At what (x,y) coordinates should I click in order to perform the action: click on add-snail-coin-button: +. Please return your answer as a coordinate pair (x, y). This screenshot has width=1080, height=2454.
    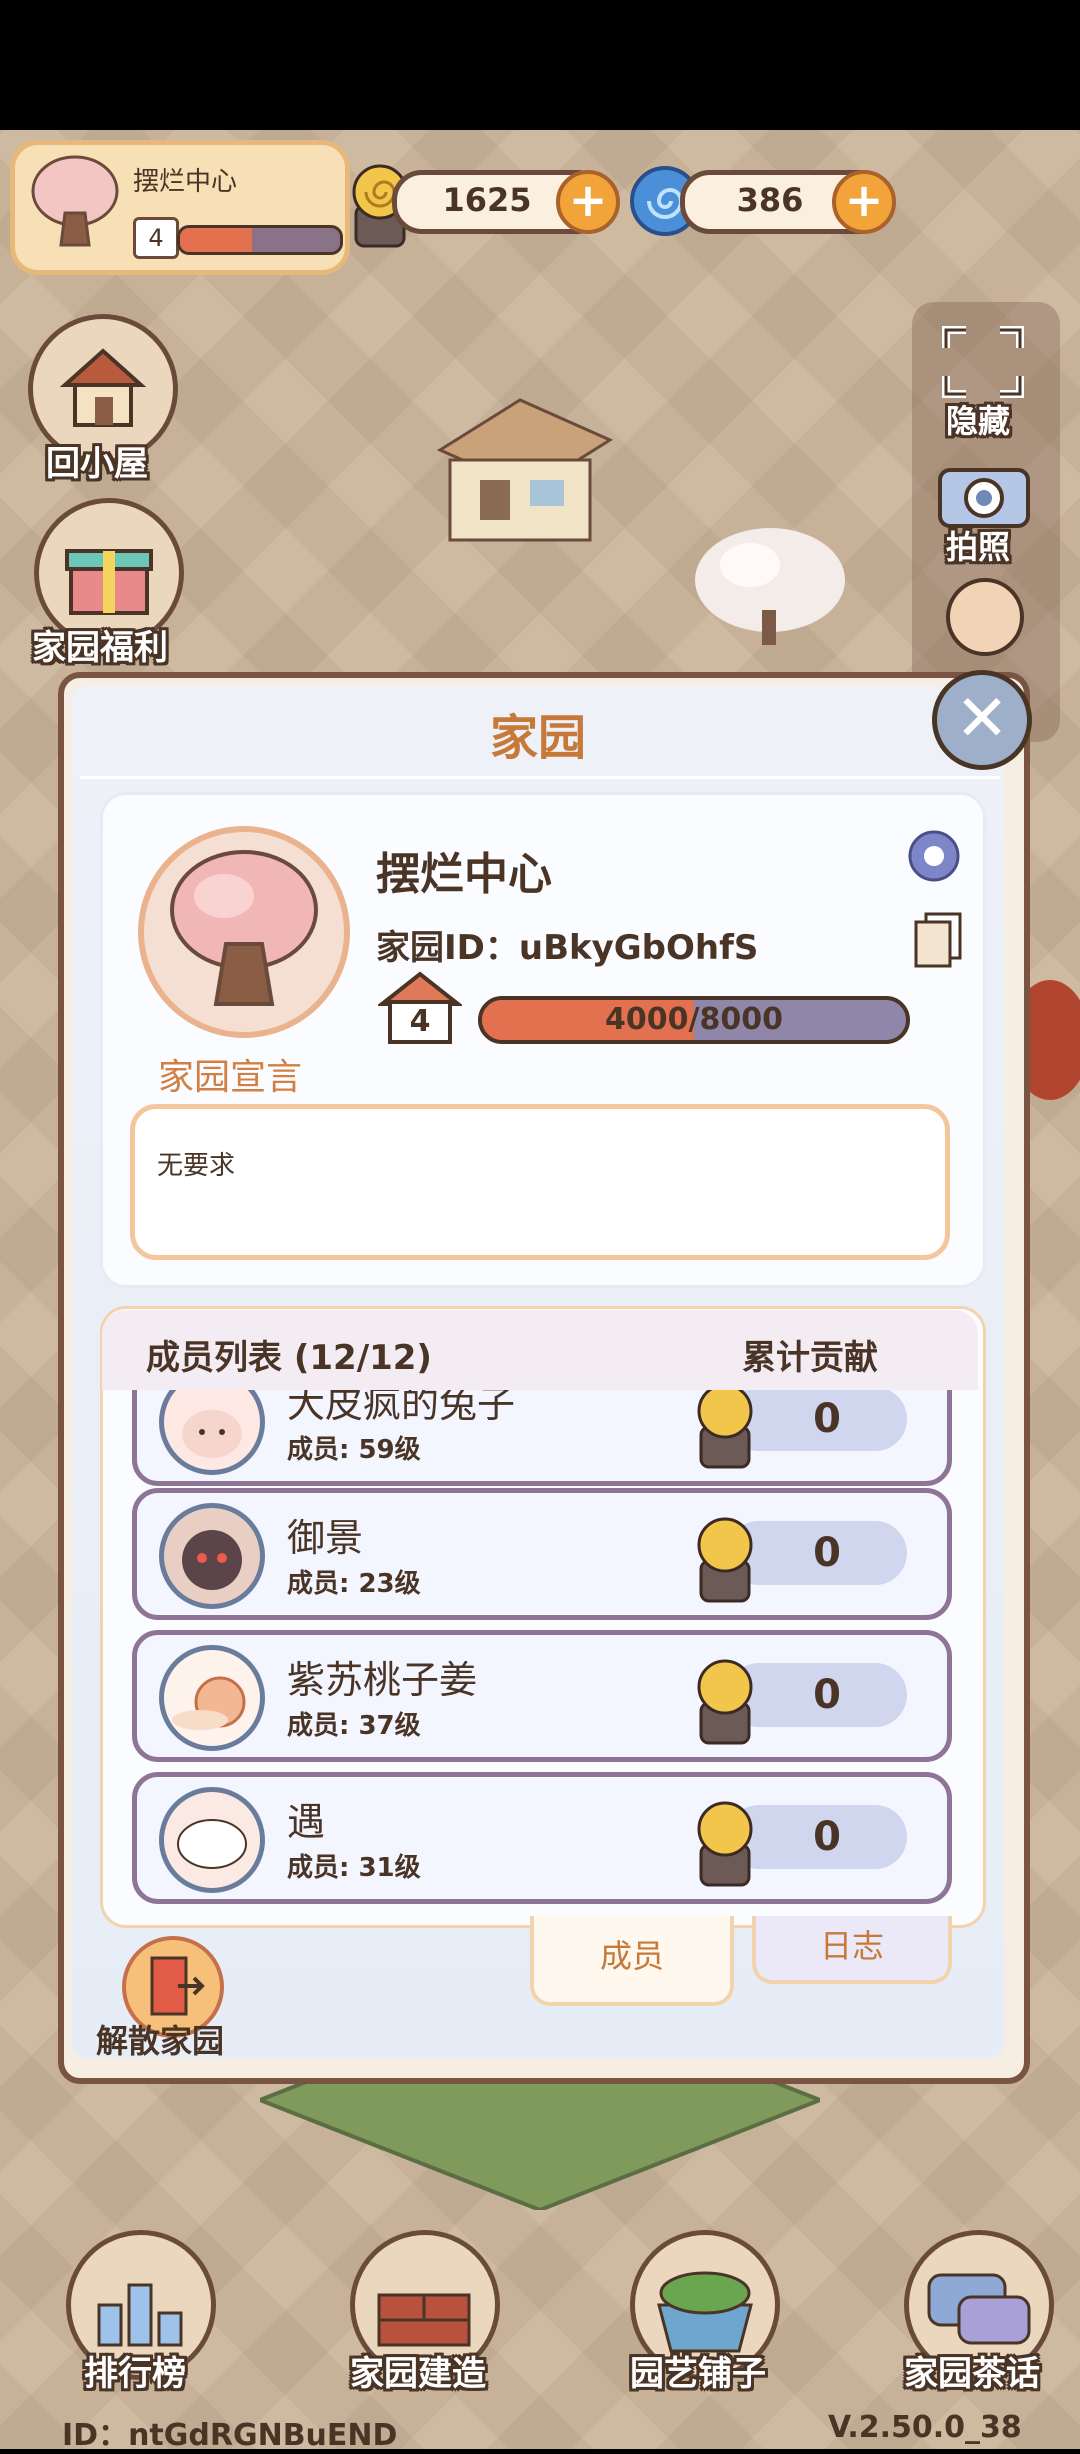
    Looking at the image, I should click on (588, 202).